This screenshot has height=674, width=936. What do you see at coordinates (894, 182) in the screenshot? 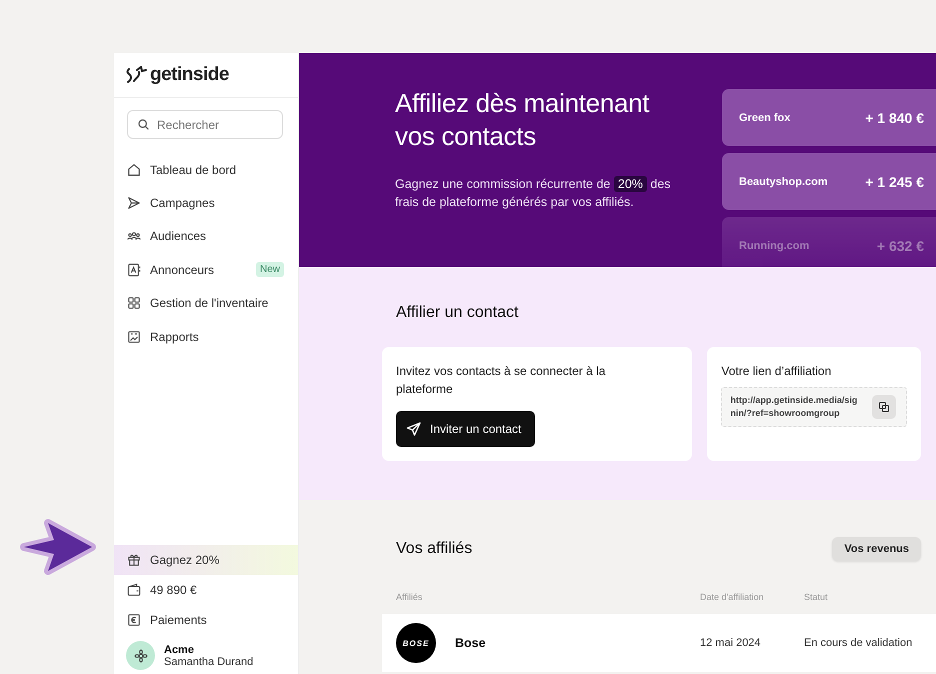
I see `earning-amount: + 1 245 €` at bounding box center [894, 182].